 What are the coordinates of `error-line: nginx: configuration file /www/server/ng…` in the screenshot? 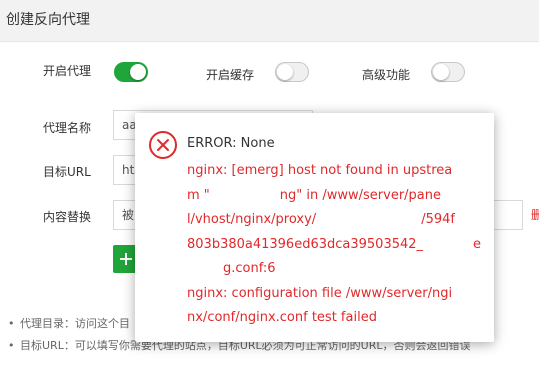 It's located at (320, 293).